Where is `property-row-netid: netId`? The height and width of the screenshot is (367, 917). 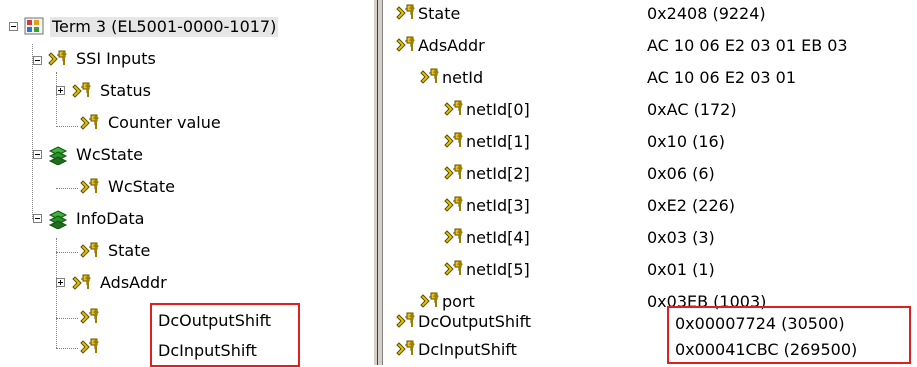 property-row-netid: netId is located at coordinates (451, 77).